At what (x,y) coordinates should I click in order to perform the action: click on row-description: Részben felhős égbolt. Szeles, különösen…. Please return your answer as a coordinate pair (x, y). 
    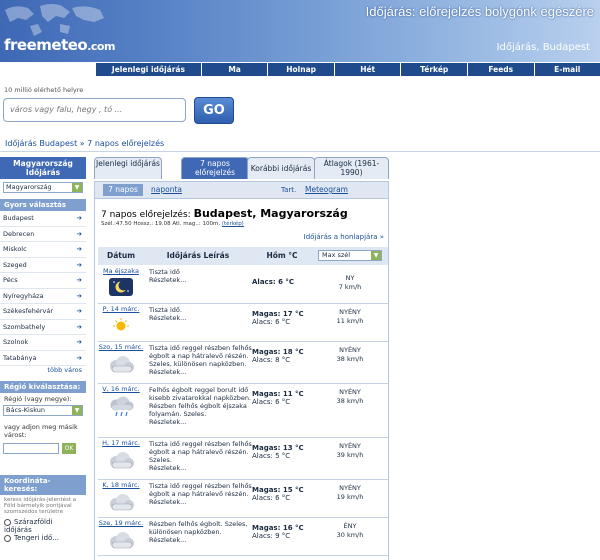
    Looking at the image, I should click on (198, 536).